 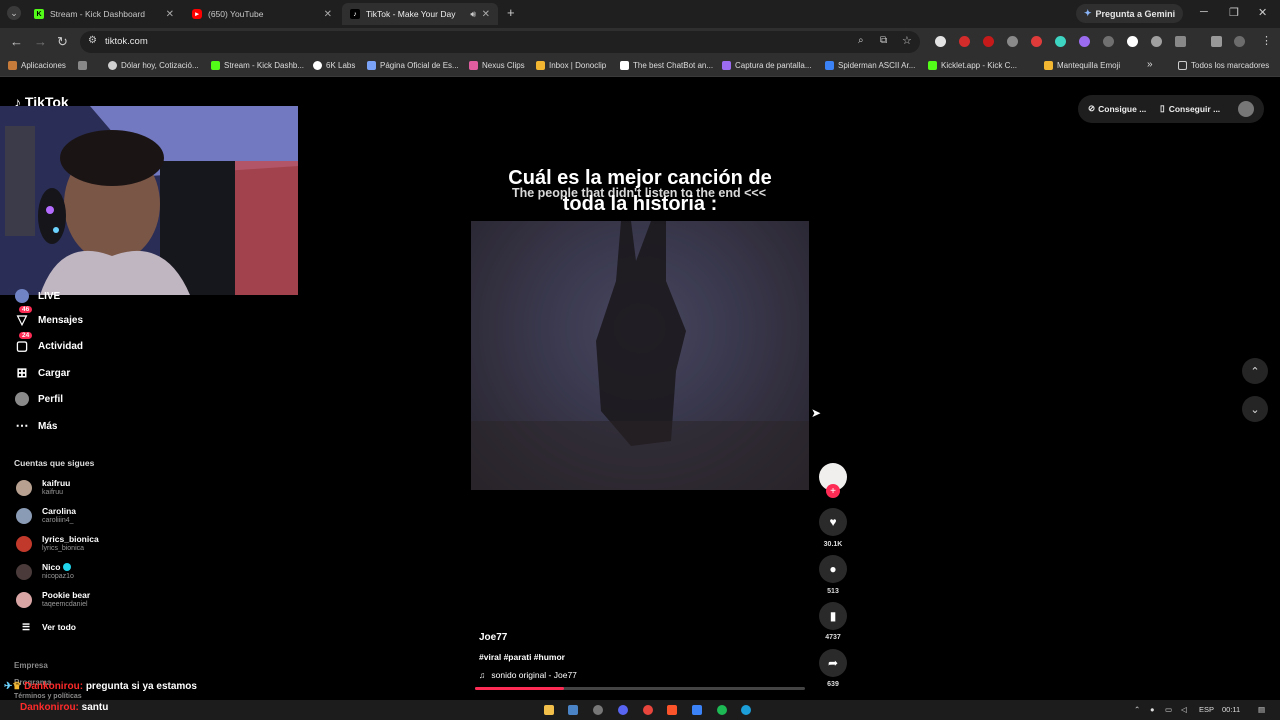 What do you see at coordinates (104, 14) in the screenshot?
I see `tab-kick-dashboard: K Stream - Kick Dashboard ✕` at bounding box center [104, 14].